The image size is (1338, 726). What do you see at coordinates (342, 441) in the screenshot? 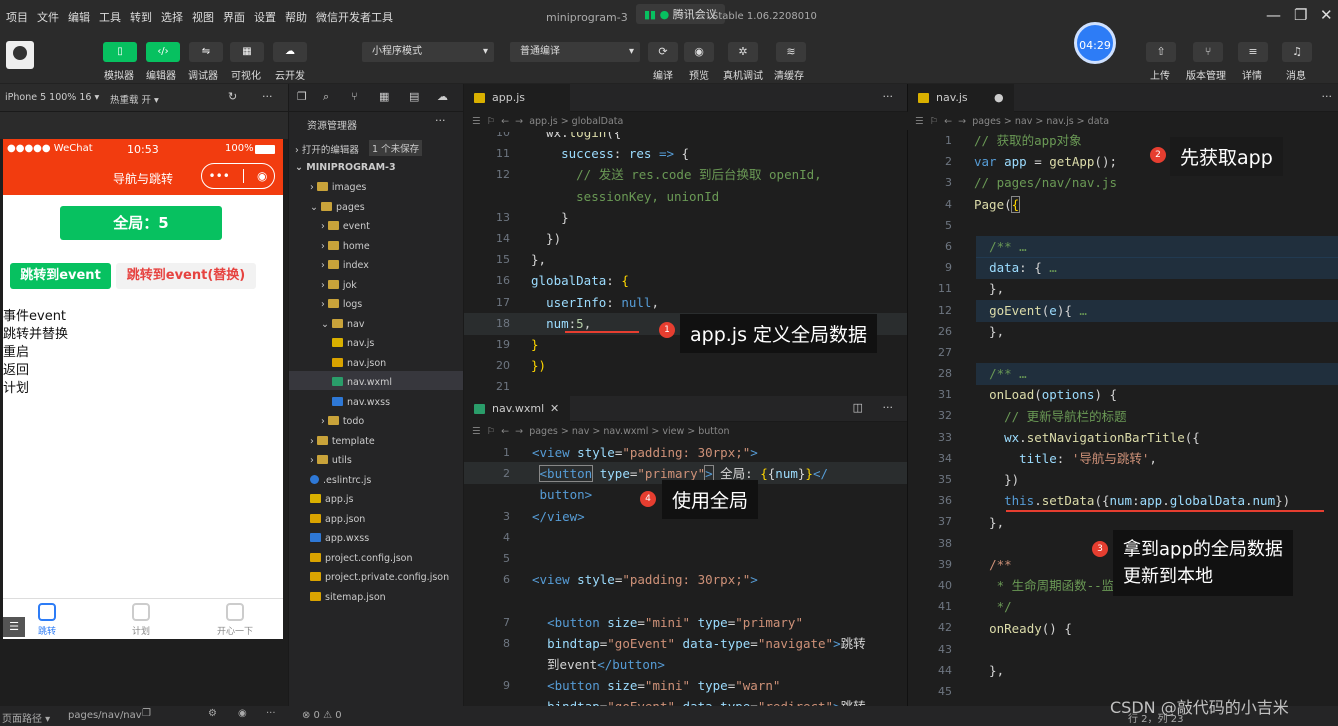
I see `tree-item-template: › template` at bounding box center [342, 441].